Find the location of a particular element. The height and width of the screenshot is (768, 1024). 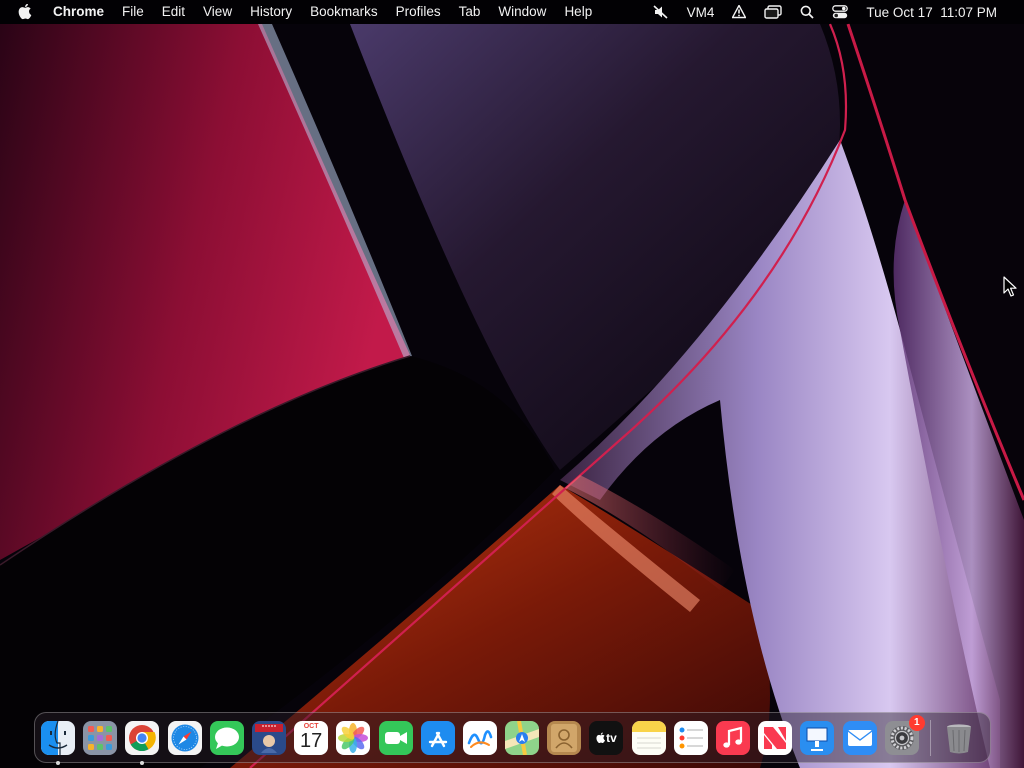

app-store-icon is located at coordinates (437, 737).